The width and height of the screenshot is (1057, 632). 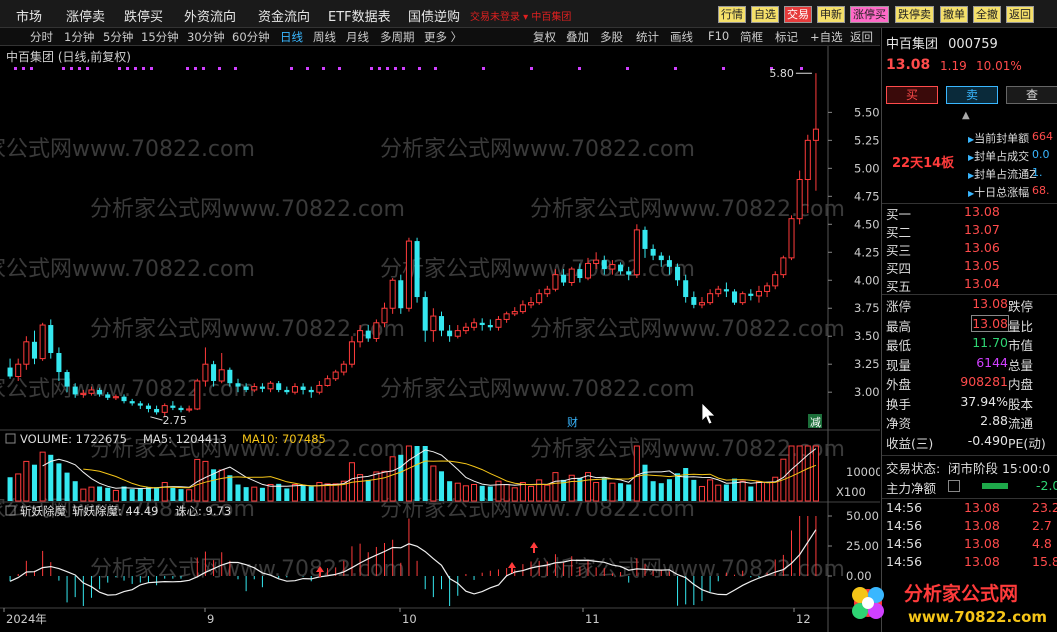 I want to click on stock-price: 13.08, so click(x=908, y=65).